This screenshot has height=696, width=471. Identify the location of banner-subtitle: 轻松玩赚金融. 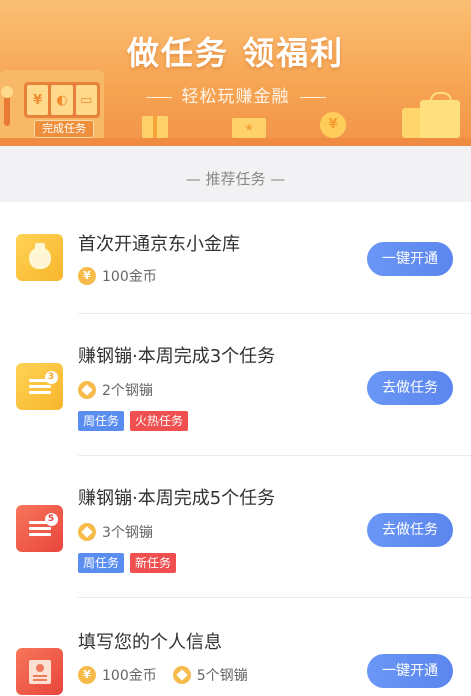
(235, 94).